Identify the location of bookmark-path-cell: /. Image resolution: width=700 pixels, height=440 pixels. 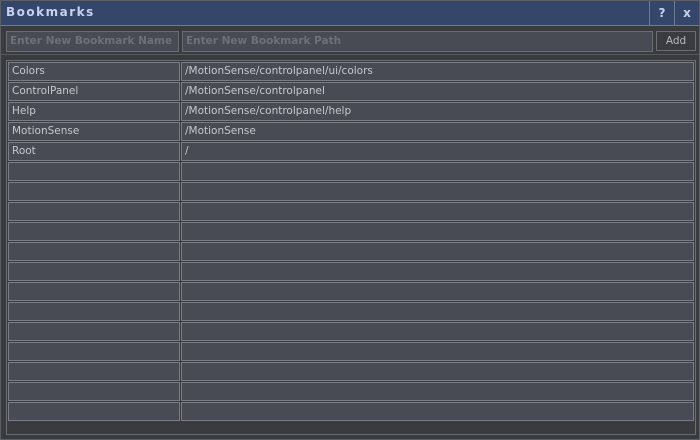
(437, 151).